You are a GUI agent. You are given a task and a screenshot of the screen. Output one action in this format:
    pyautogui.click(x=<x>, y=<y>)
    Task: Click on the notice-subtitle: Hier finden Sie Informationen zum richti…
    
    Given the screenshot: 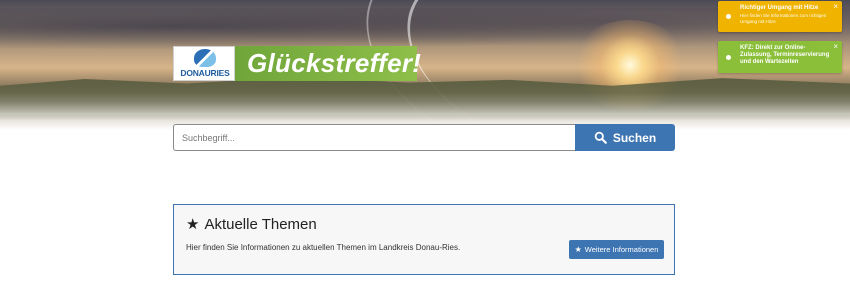 What is the action you would take?
    pyautogui.click(x=783, y=18)
    